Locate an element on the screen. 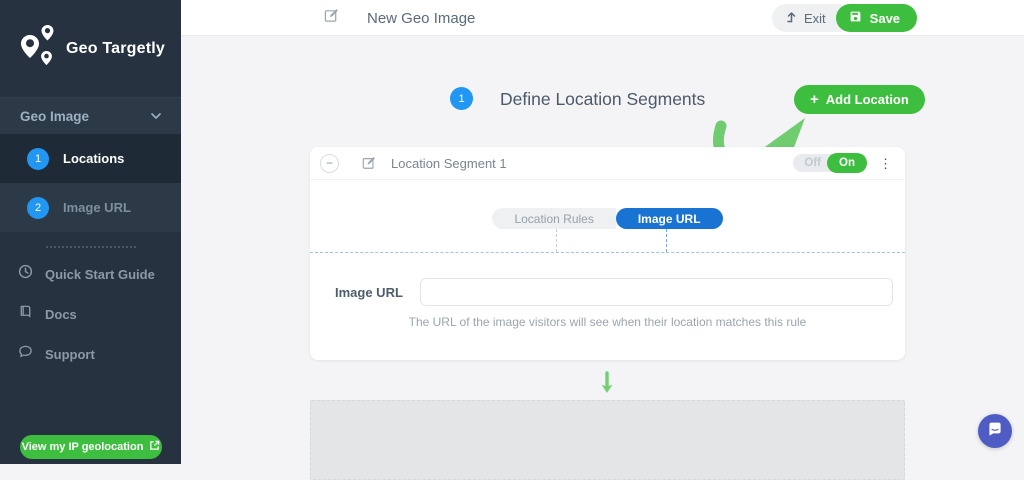  save-button-label: Save is located at coordinates (885, 18).